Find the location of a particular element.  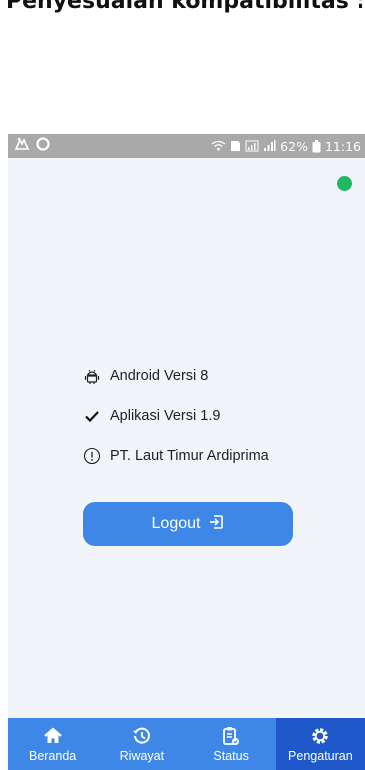

nav-item-riwayat: Riwayat is located at coordinates (141, 744).